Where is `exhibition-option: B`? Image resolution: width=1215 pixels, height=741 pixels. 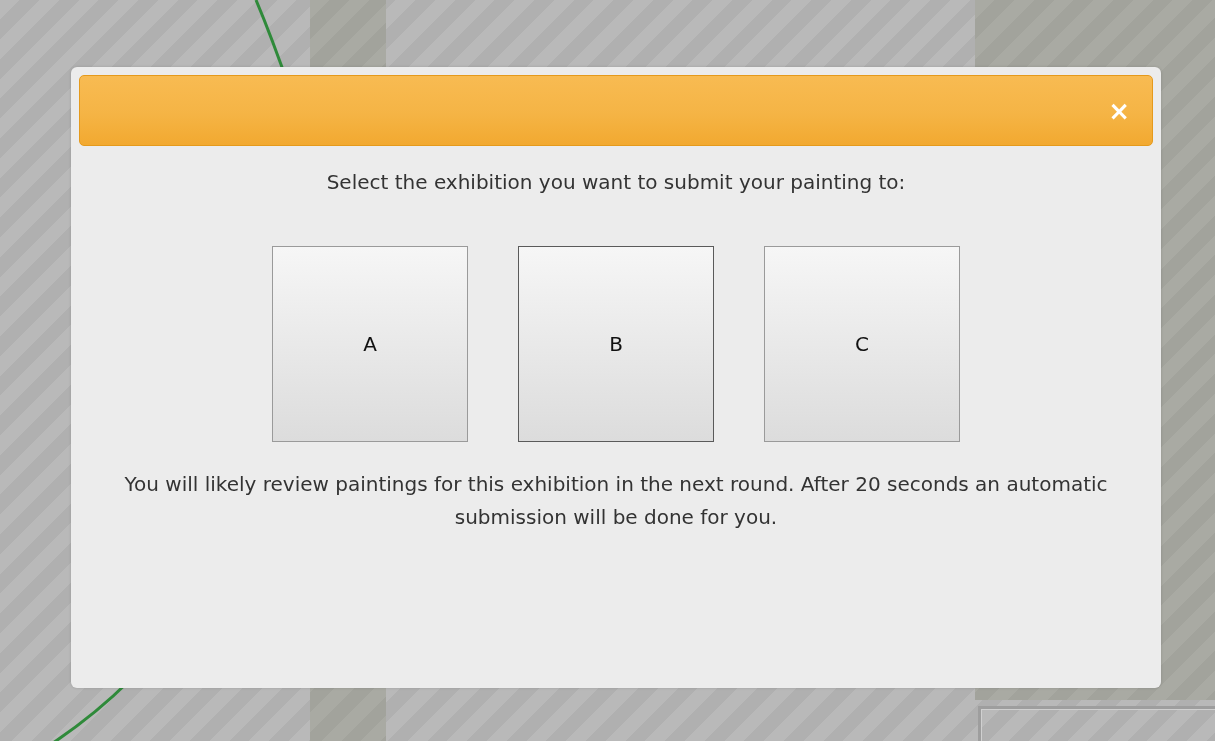
exhibition-option: B is located at coordinates (616, 344).